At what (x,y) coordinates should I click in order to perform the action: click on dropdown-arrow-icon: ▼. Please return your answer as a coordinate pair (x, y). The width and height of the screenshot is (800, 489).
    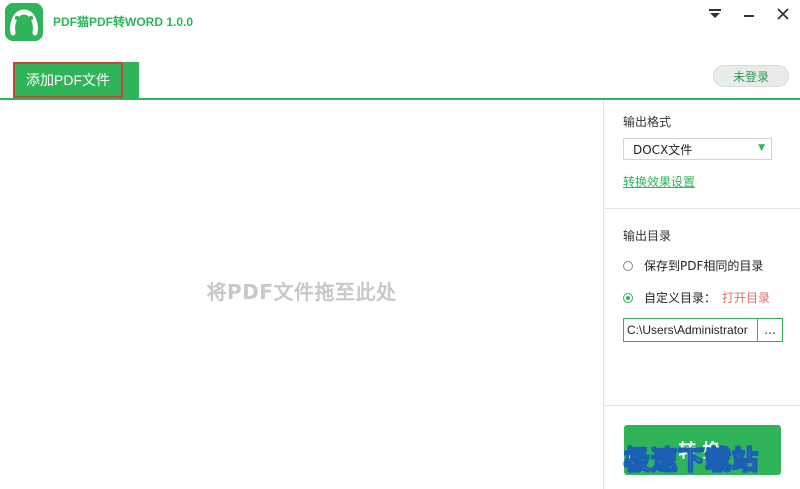
    Looking at the image, I should click on (761, 148).